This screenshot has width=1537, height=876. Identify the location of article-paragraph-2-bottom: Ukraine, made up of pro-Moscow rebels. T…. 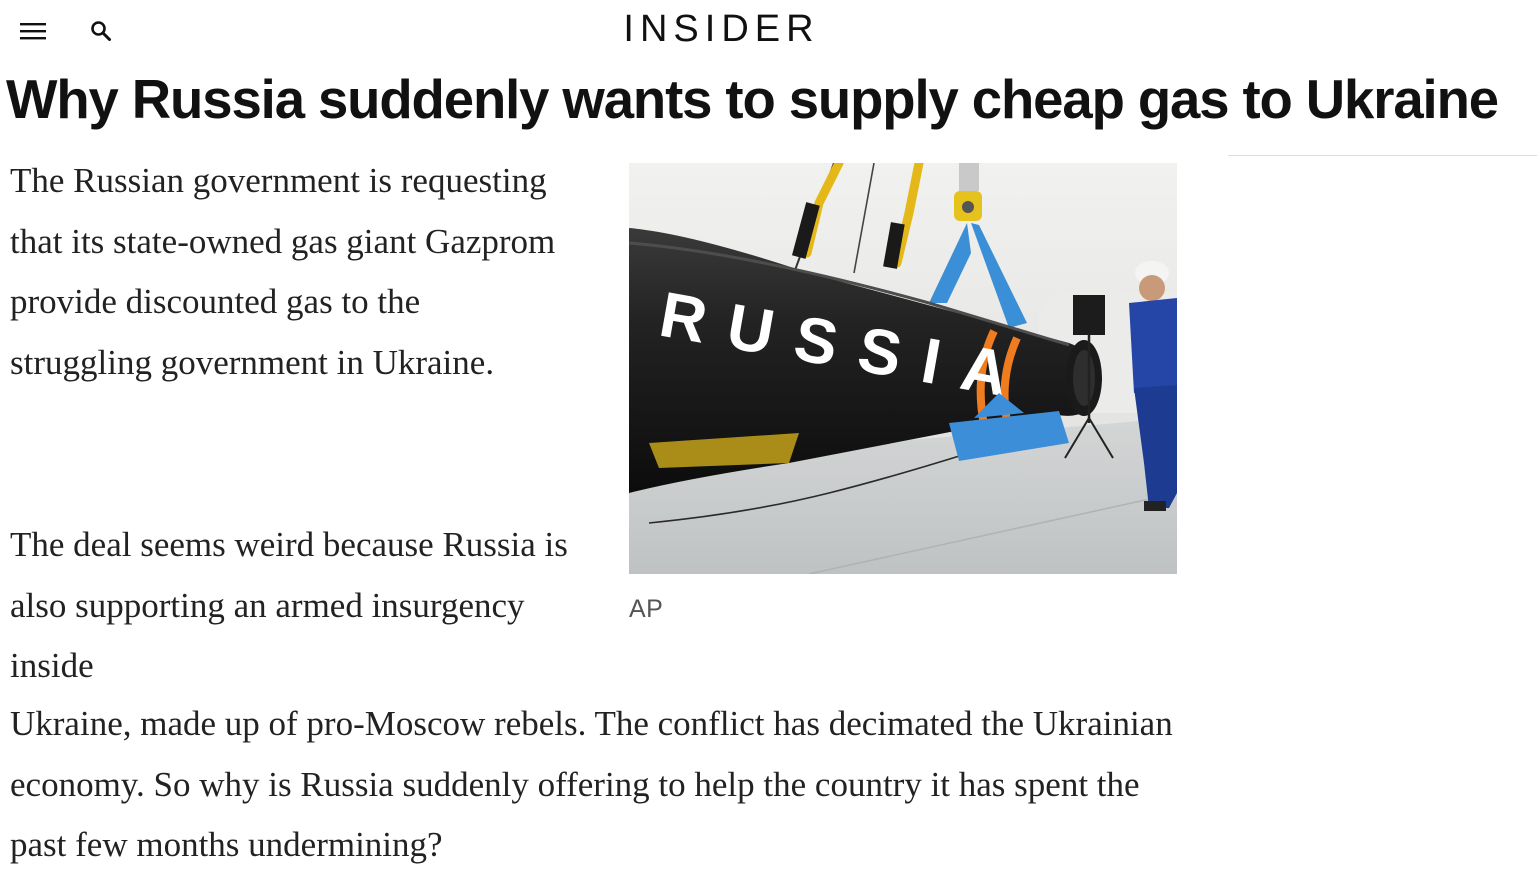
(591, 784).